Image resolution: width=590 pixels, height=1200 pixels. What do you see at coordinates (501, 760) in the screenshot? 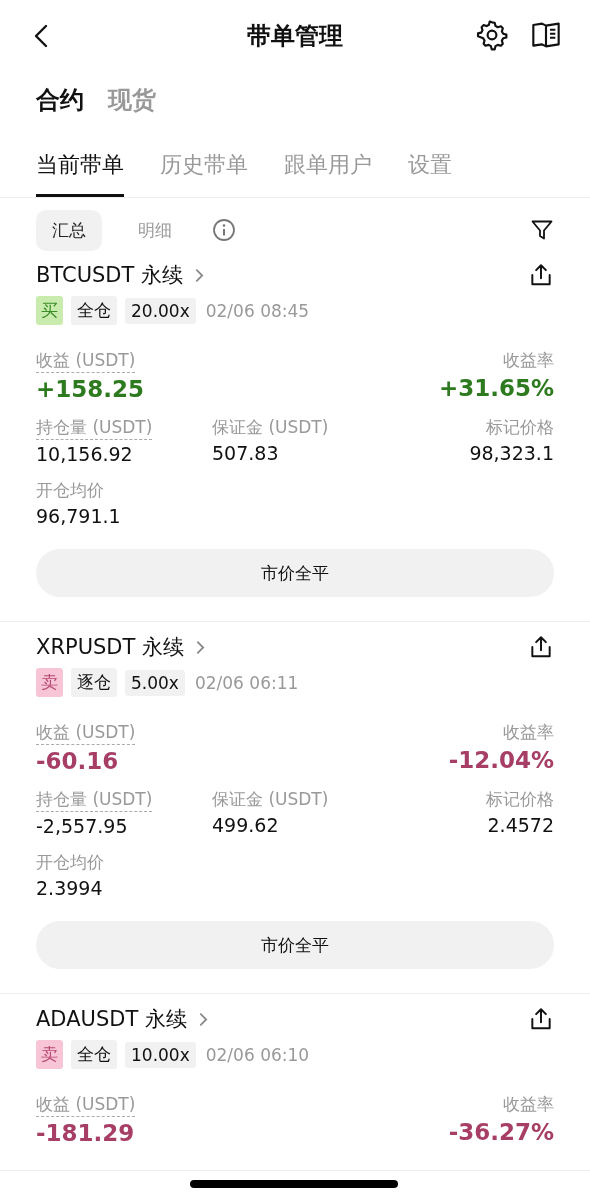
I see `roe-value: -12.04%` at bounding box center [501, 760].